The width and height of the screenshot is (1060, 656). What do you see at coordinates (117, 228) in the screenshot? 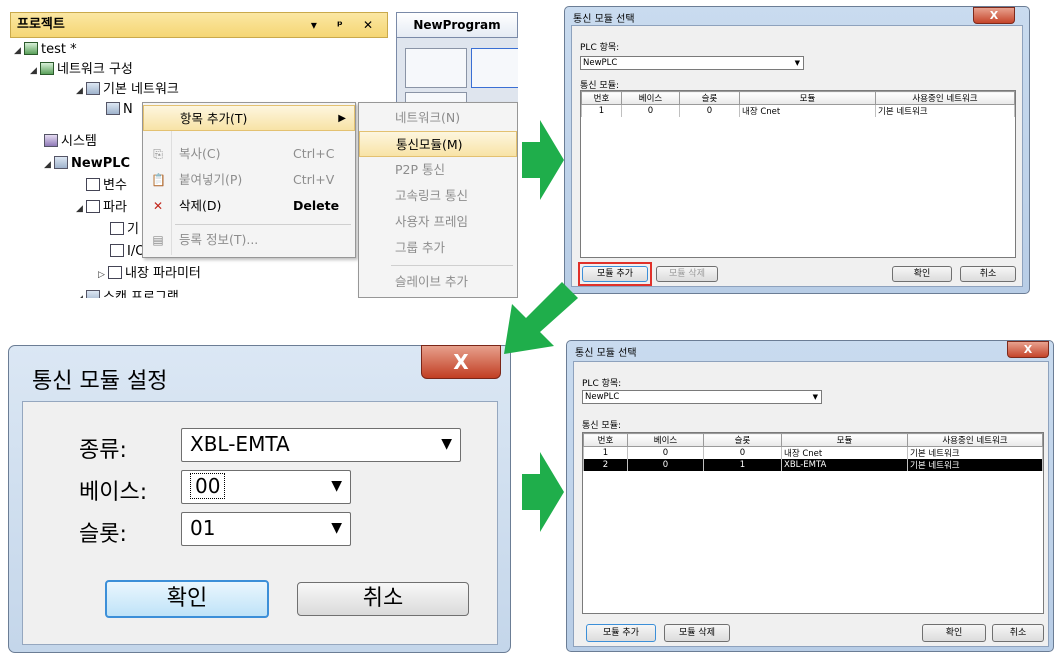
I see `parameter-icon` at bounding box center [117, 228].